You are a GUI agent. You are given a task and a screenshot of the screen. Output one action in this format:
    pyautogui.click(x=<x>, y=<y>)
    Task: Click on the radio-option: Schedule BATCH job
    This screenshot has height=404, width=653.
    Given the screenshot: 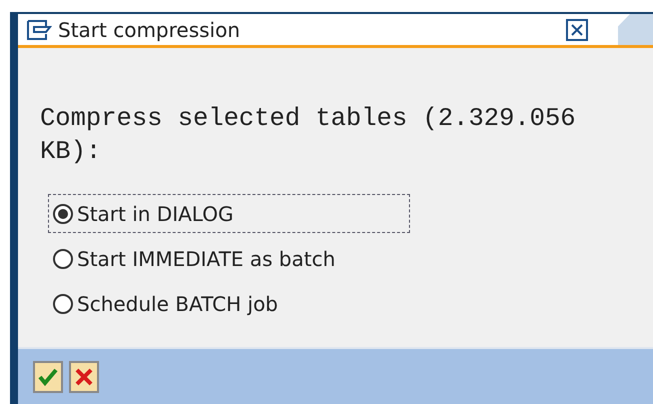 What is the action you would take?
    pyautogui.click(x=229, y=303)
    